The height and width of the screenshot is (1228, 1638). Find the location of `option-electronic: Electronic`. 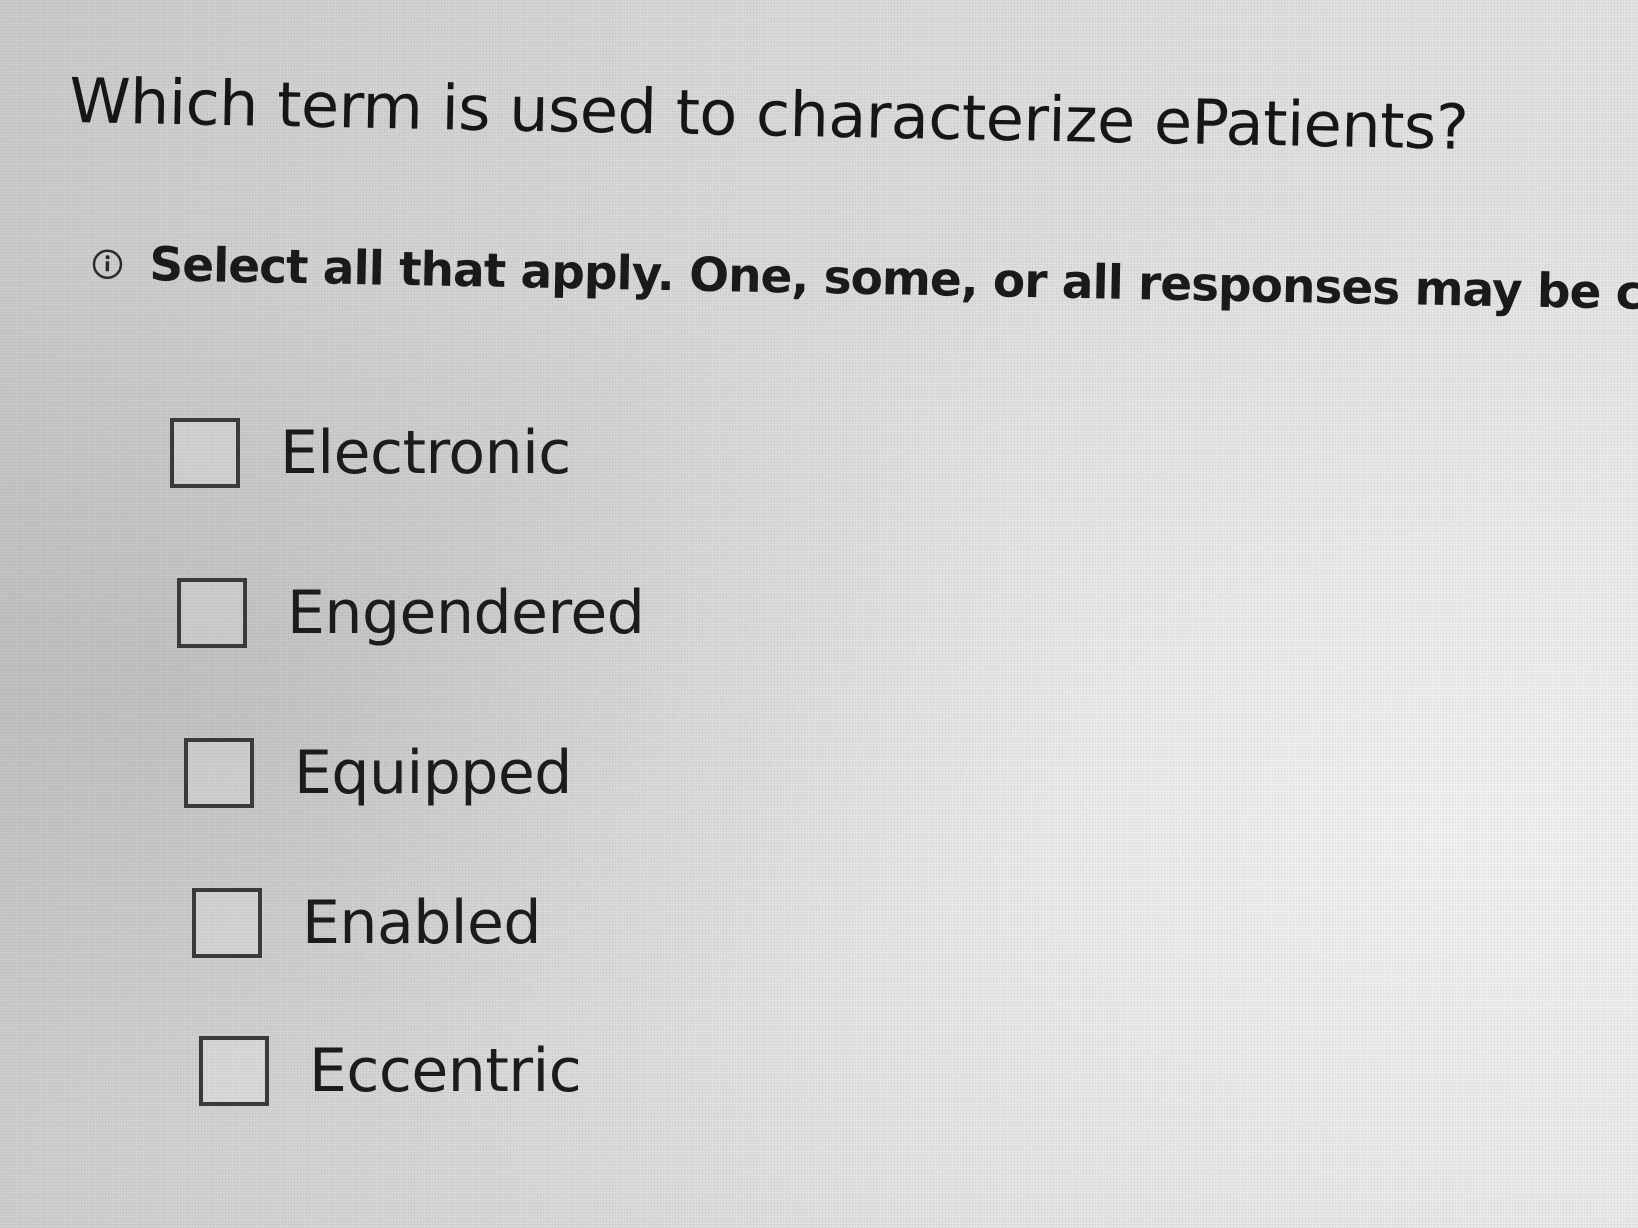

option-electronic: Electronic is located at coordinates (370, 453).